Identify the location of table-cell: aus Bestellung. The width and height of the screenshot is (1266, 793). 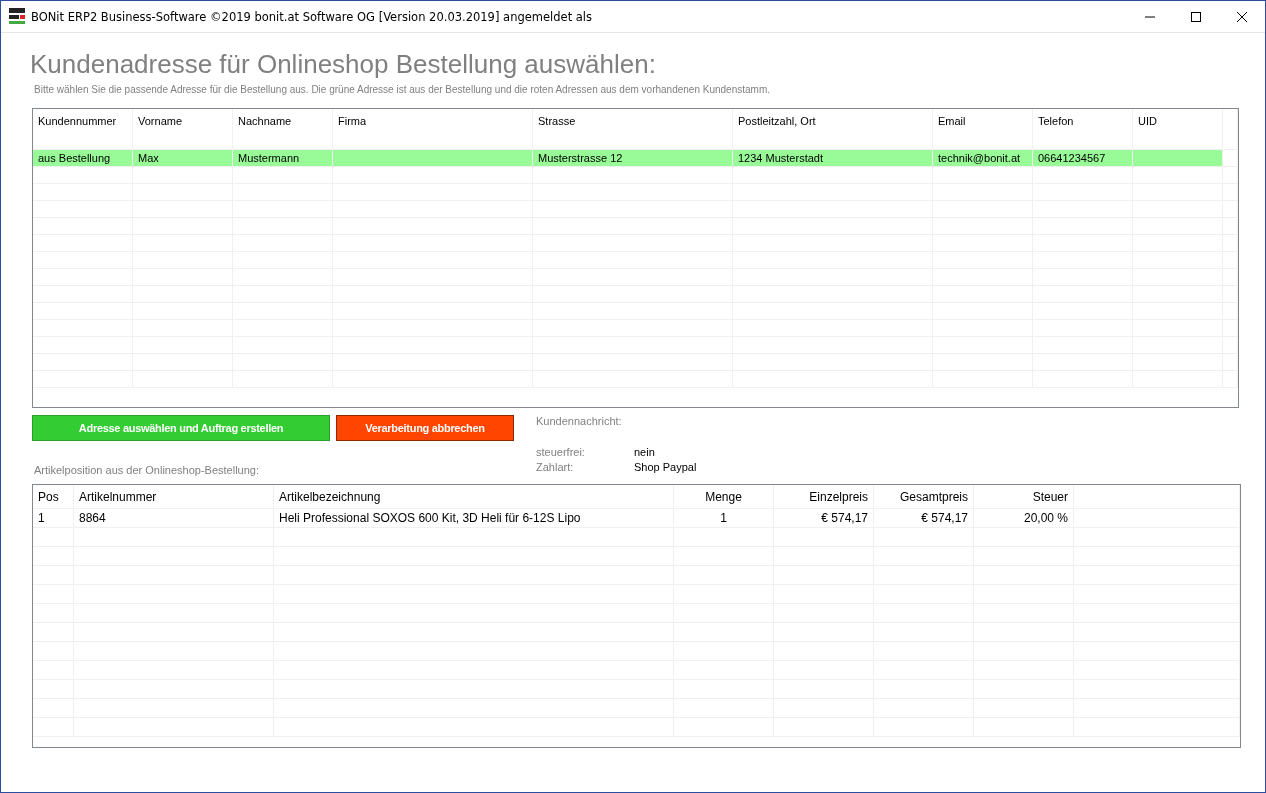
(83, 158).